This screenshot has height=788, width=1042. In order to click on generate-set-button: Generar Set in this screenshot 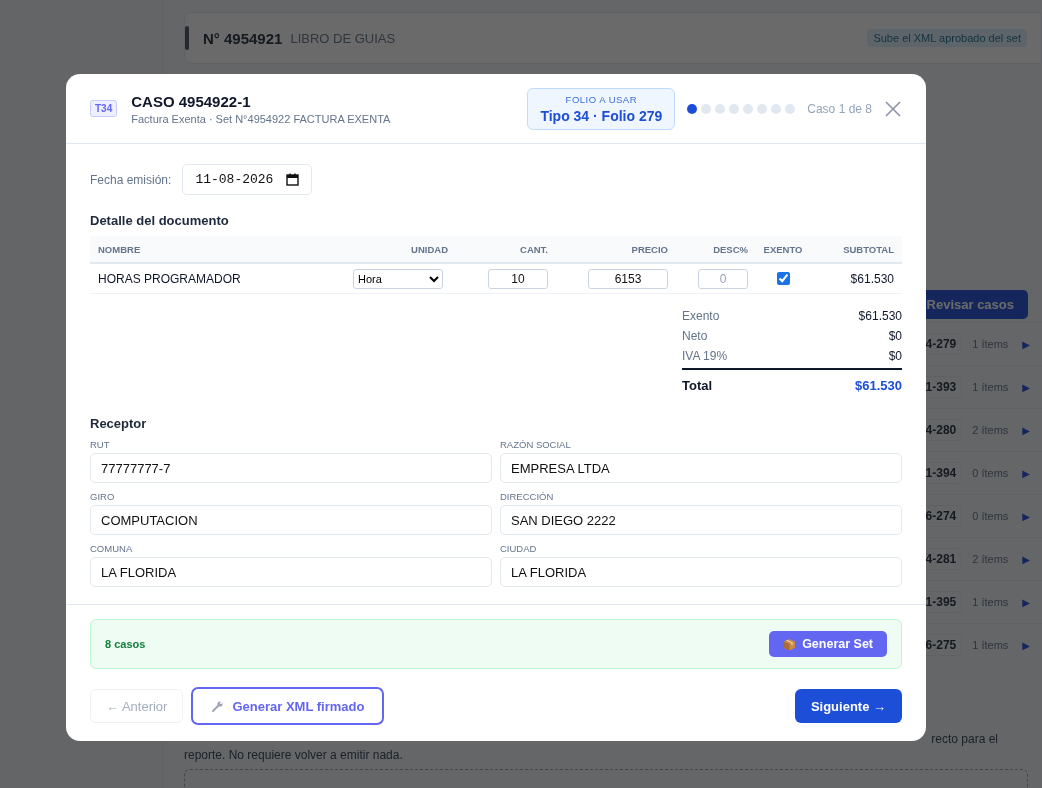, I will do `click(828, 644)`.